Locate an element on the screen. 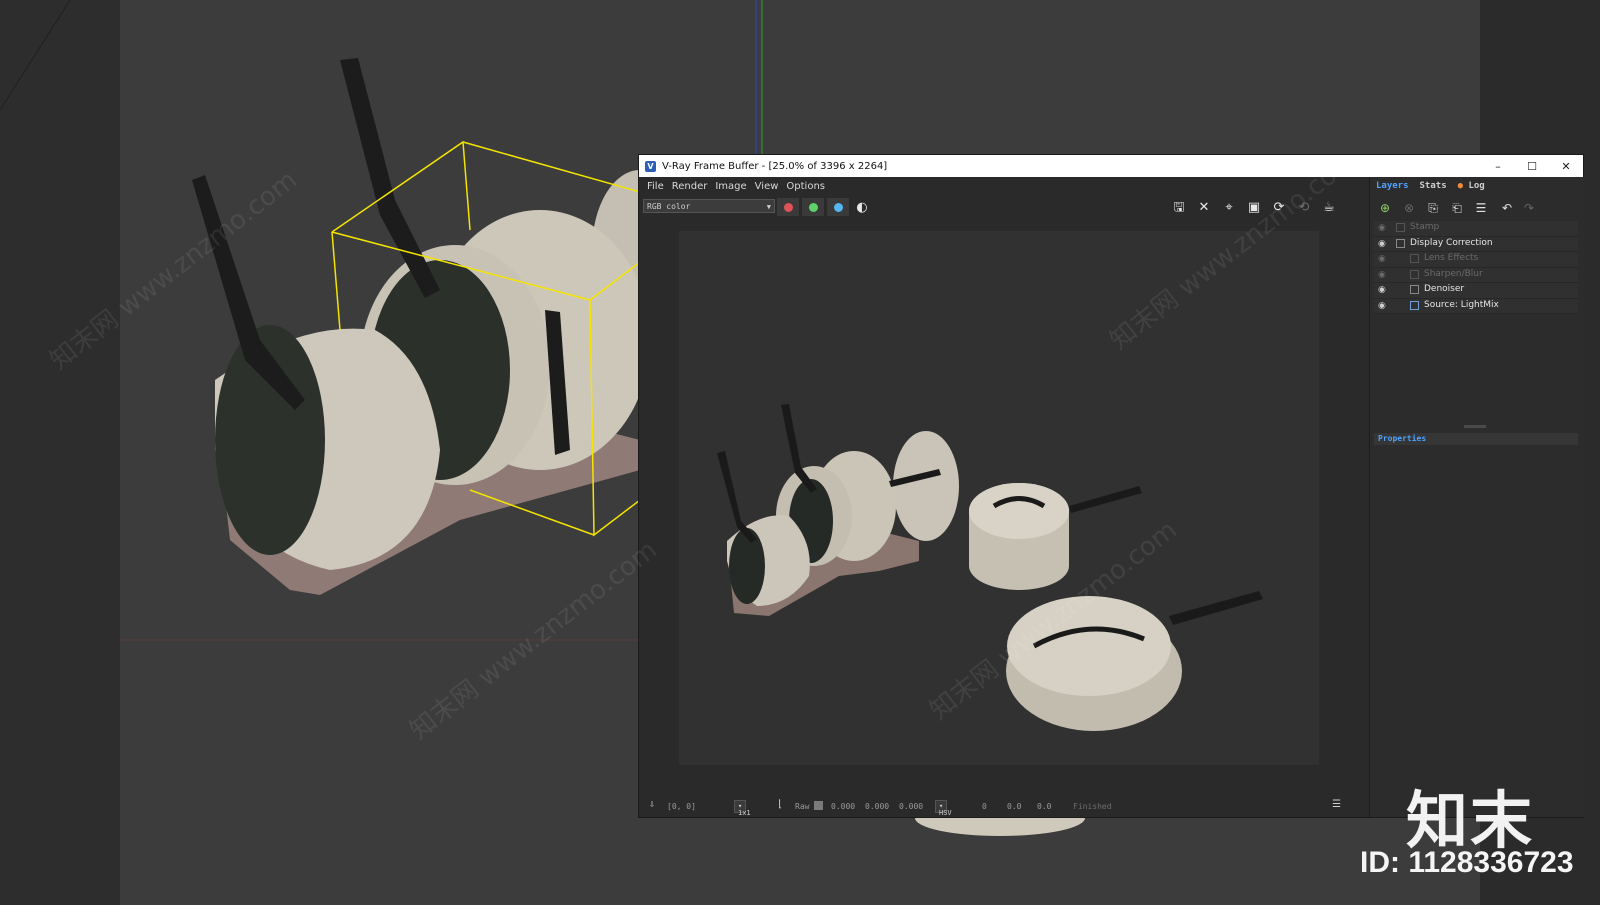 The image size is (1600, 905). green-channel-button is located at coordinates (813, 207).